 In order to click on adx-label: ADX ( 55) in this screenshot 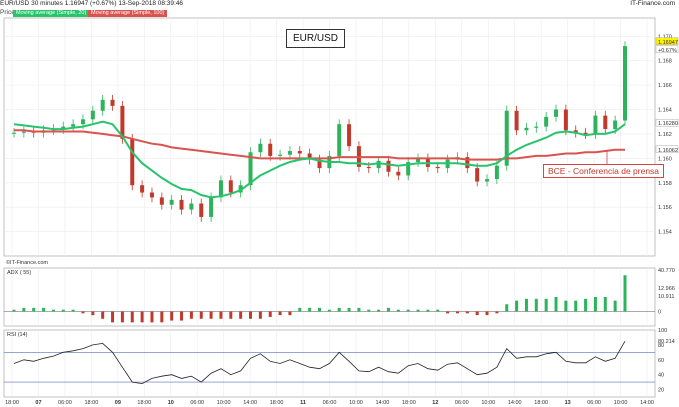, I will do `click(19, 273)`.